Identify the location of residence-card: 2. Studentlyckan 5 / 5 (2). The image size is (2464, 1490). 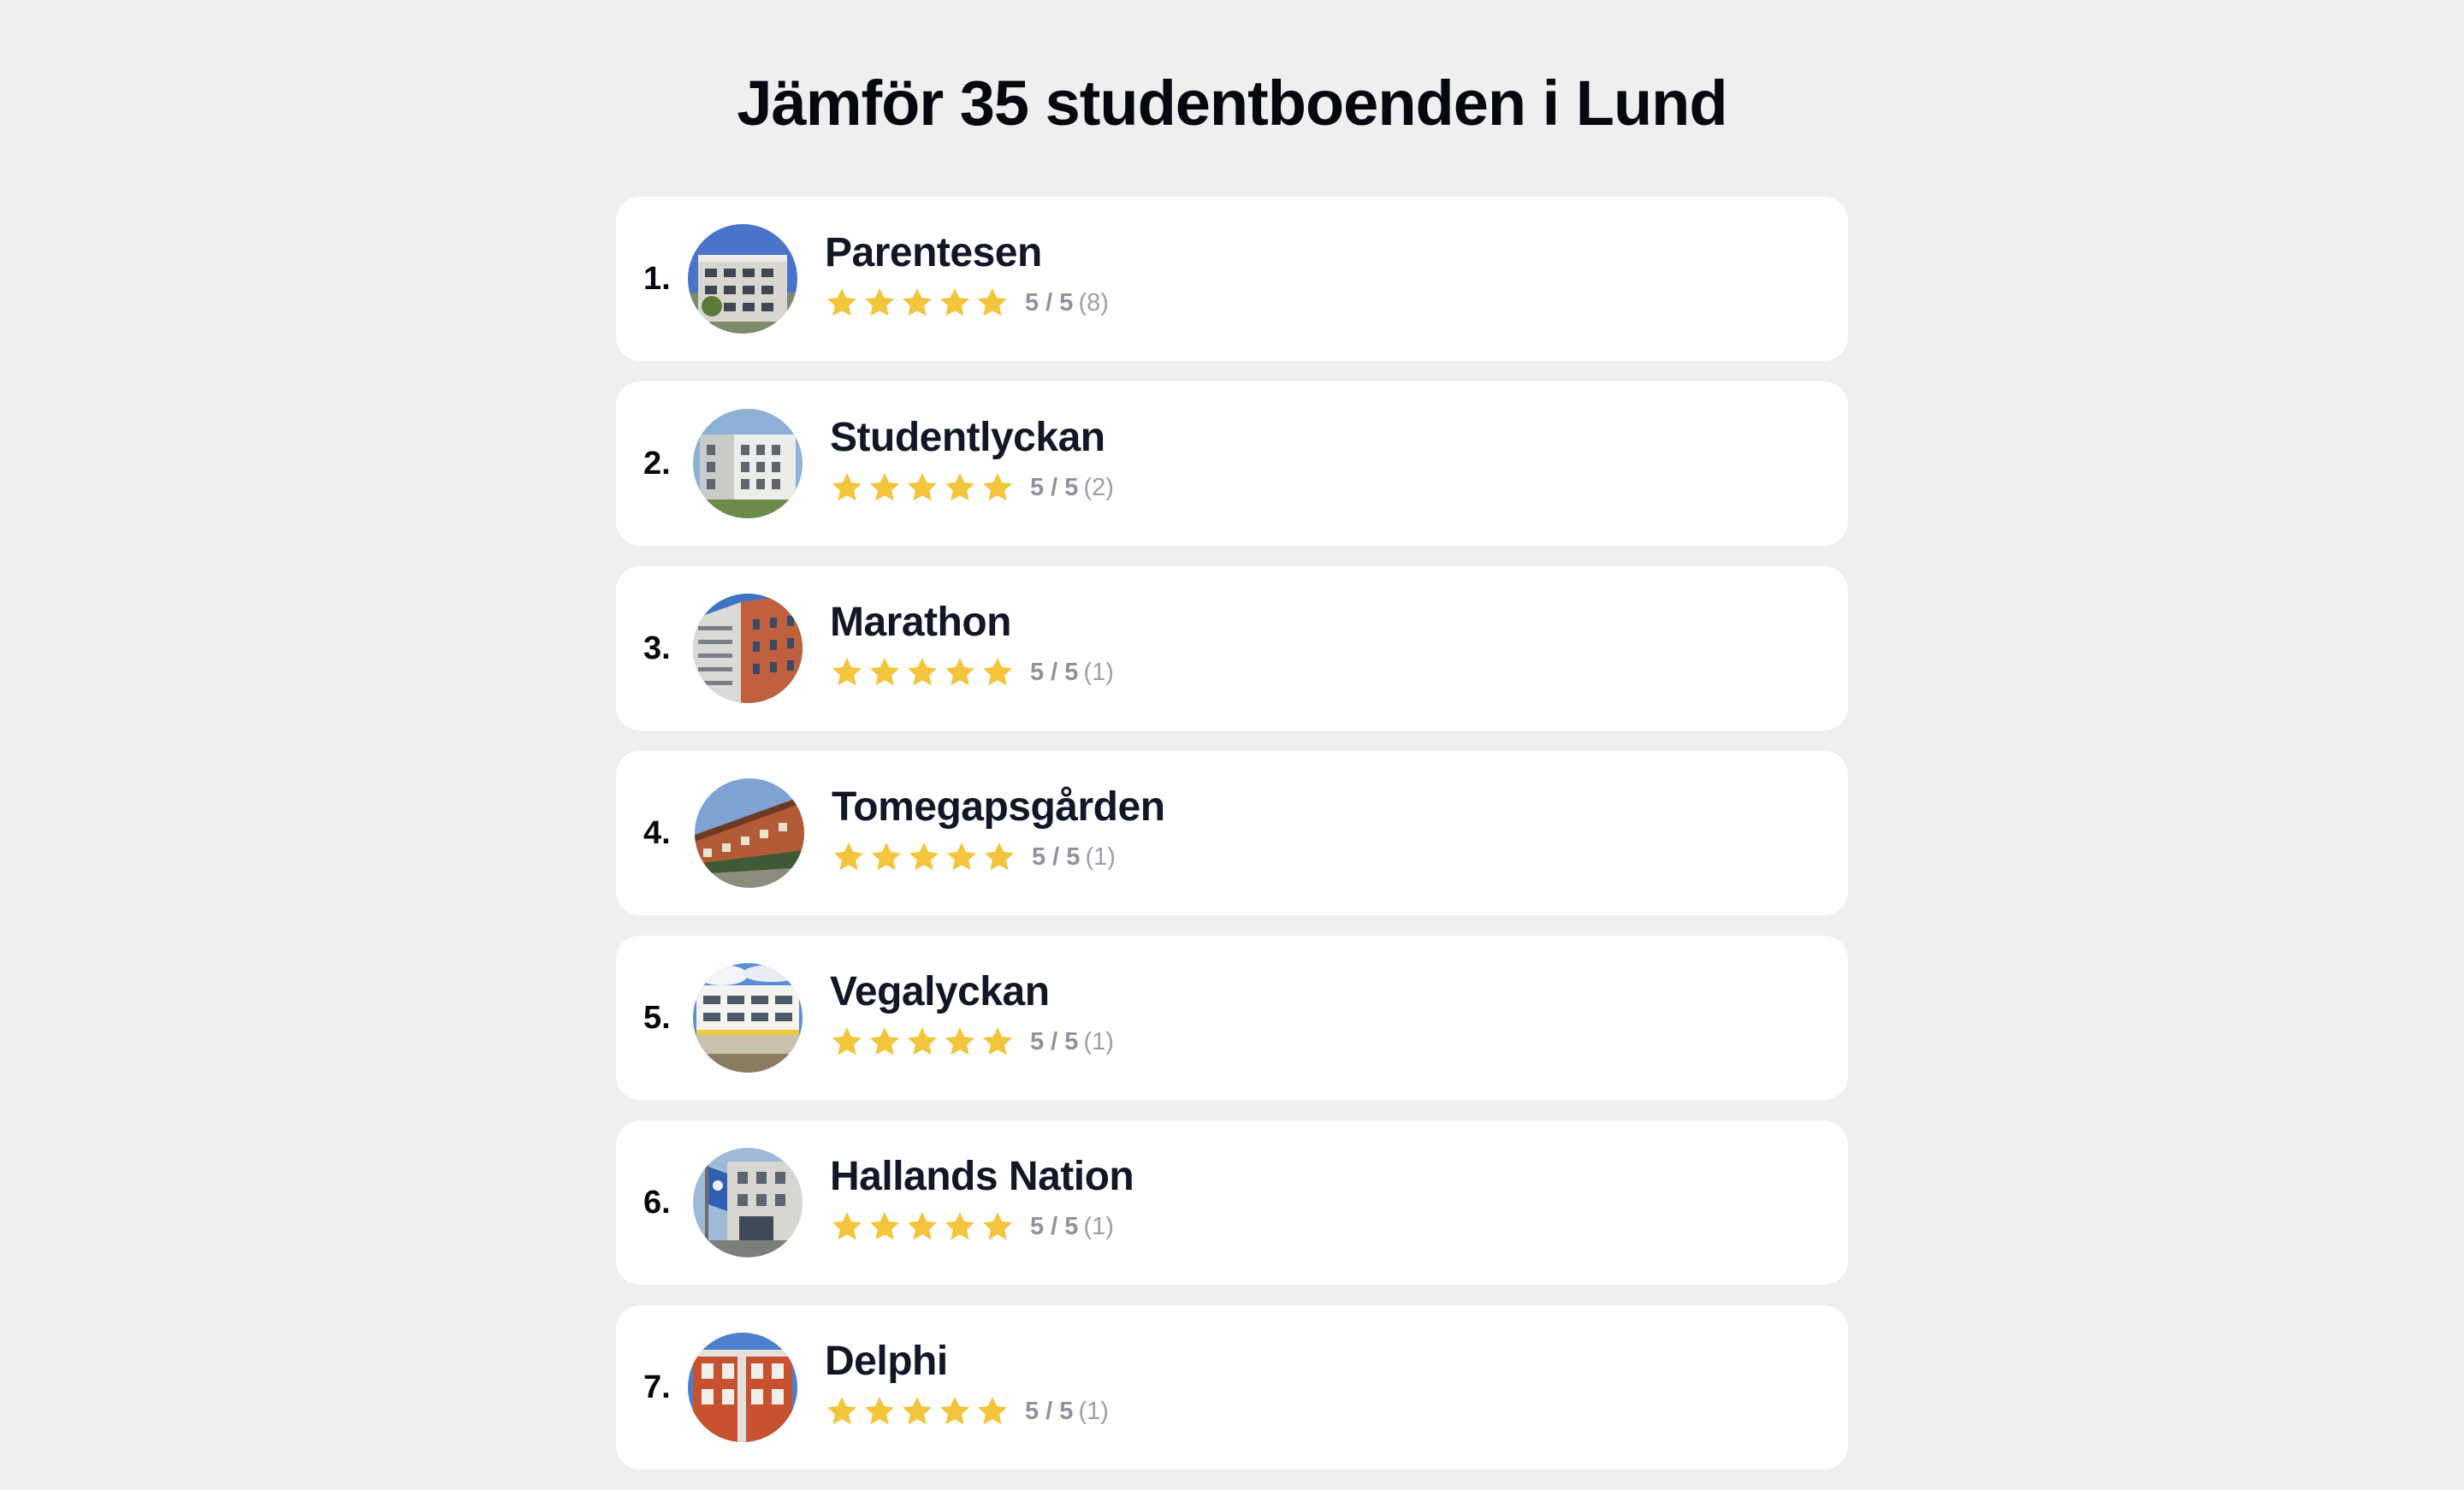
(1232, 464).